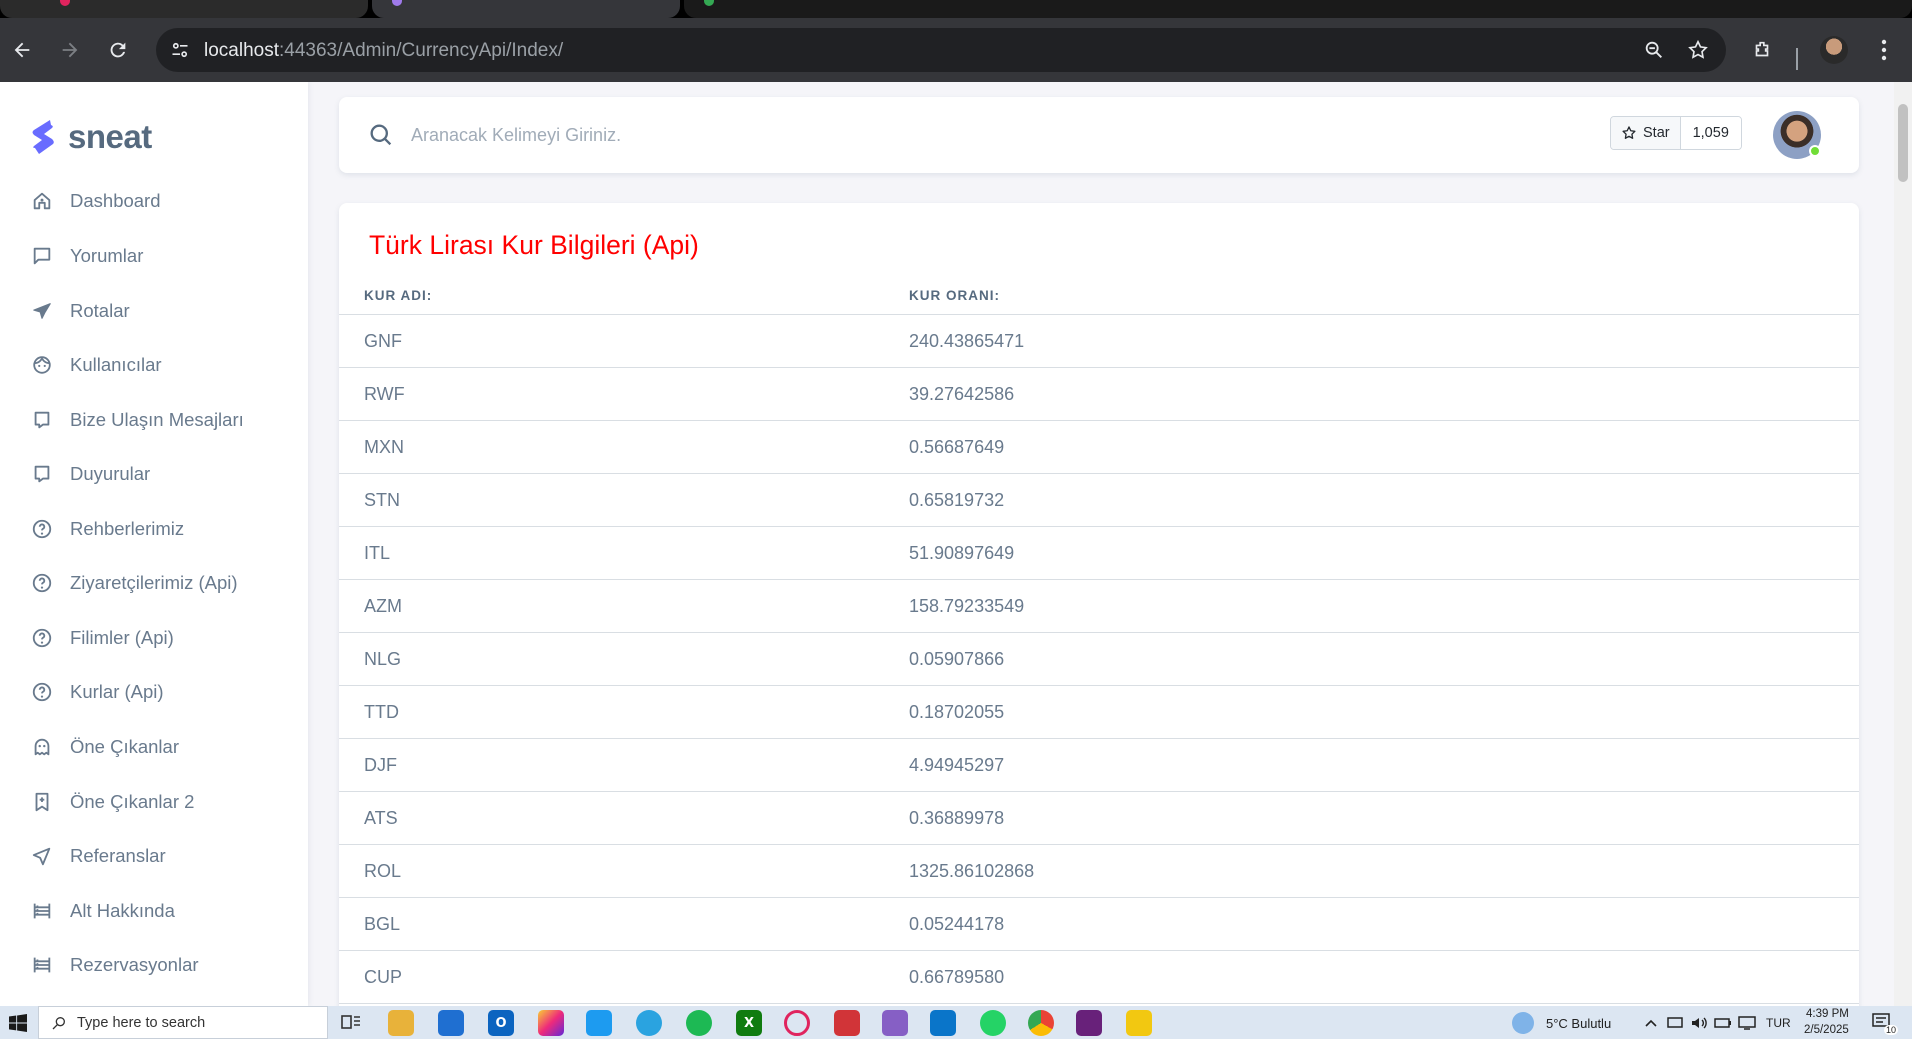  Describe the element at coordinates (183, 1022) in the screenshot. I see `taskbar-search: Type here to search` at that location.